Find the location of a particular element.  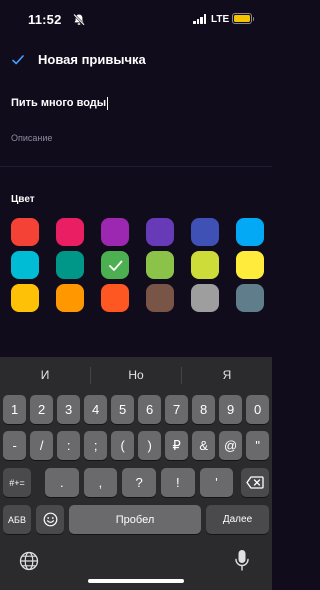

home-indicator is located at coordinates (136, 581).